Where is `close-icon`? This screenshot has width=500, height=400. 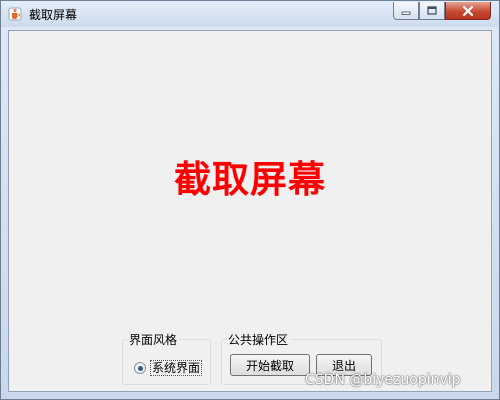
close-icon is located at coordinates (468, 10).